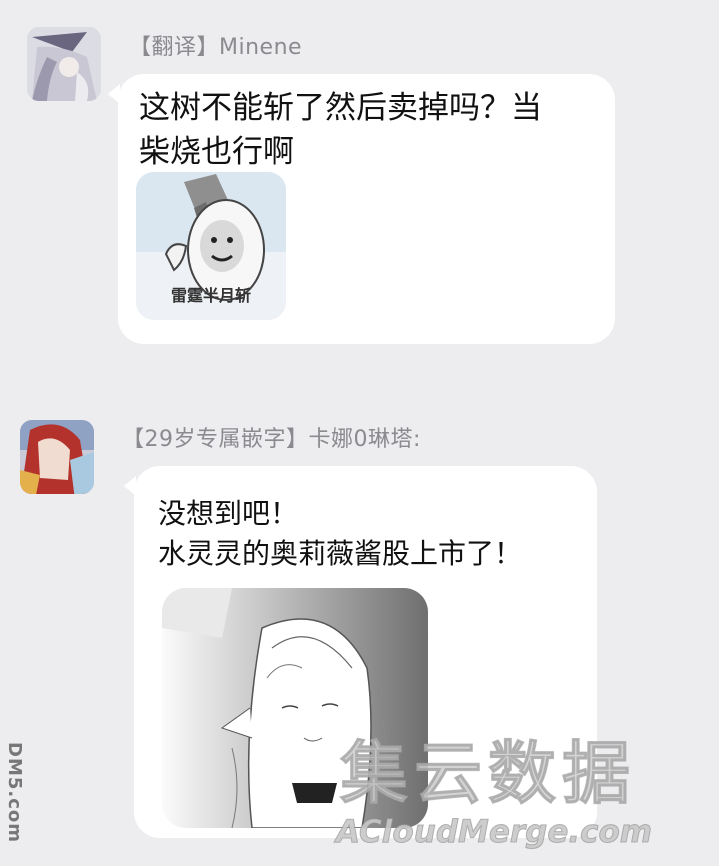 This screenshot has height=866, width=719. Describe the element at coordinates (488, 775) in the screenshot. I see `watermark-chinese: 集云数据` at that location.